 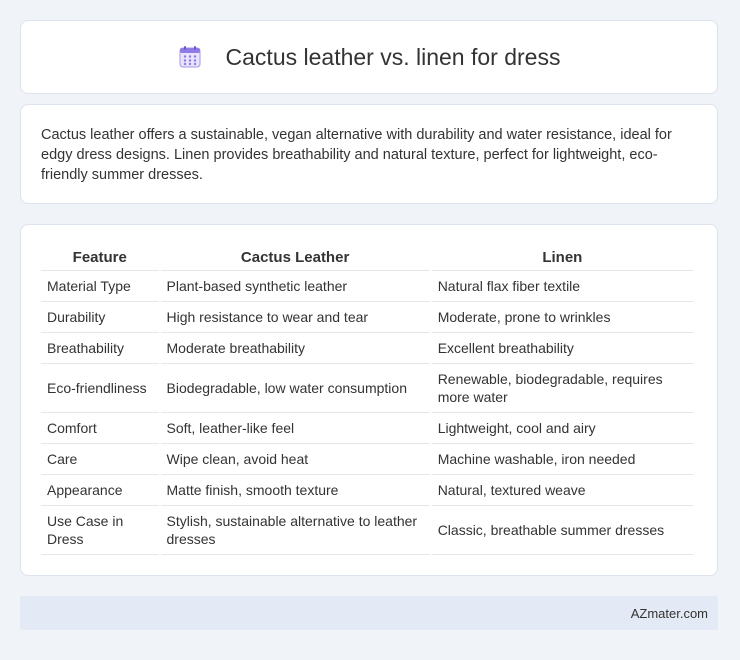 I want to click on cactus-leather-cell: Biodegradable, low water consumption, so click(x=295, y=388).